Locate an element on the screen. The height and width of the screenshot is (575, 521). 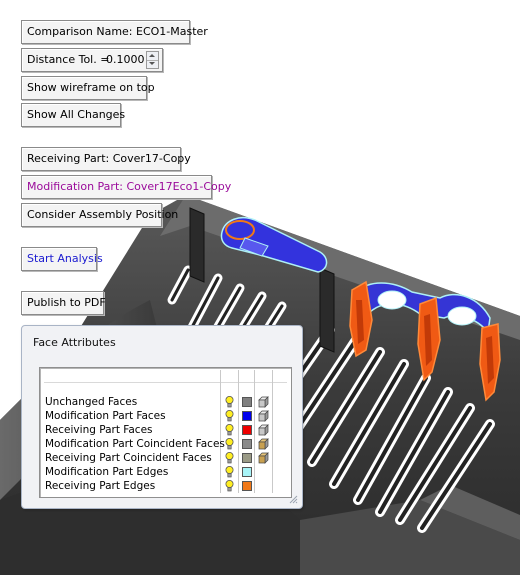
list-item: Receiving Part Coincident Faces is located at coordinates (162, 458).